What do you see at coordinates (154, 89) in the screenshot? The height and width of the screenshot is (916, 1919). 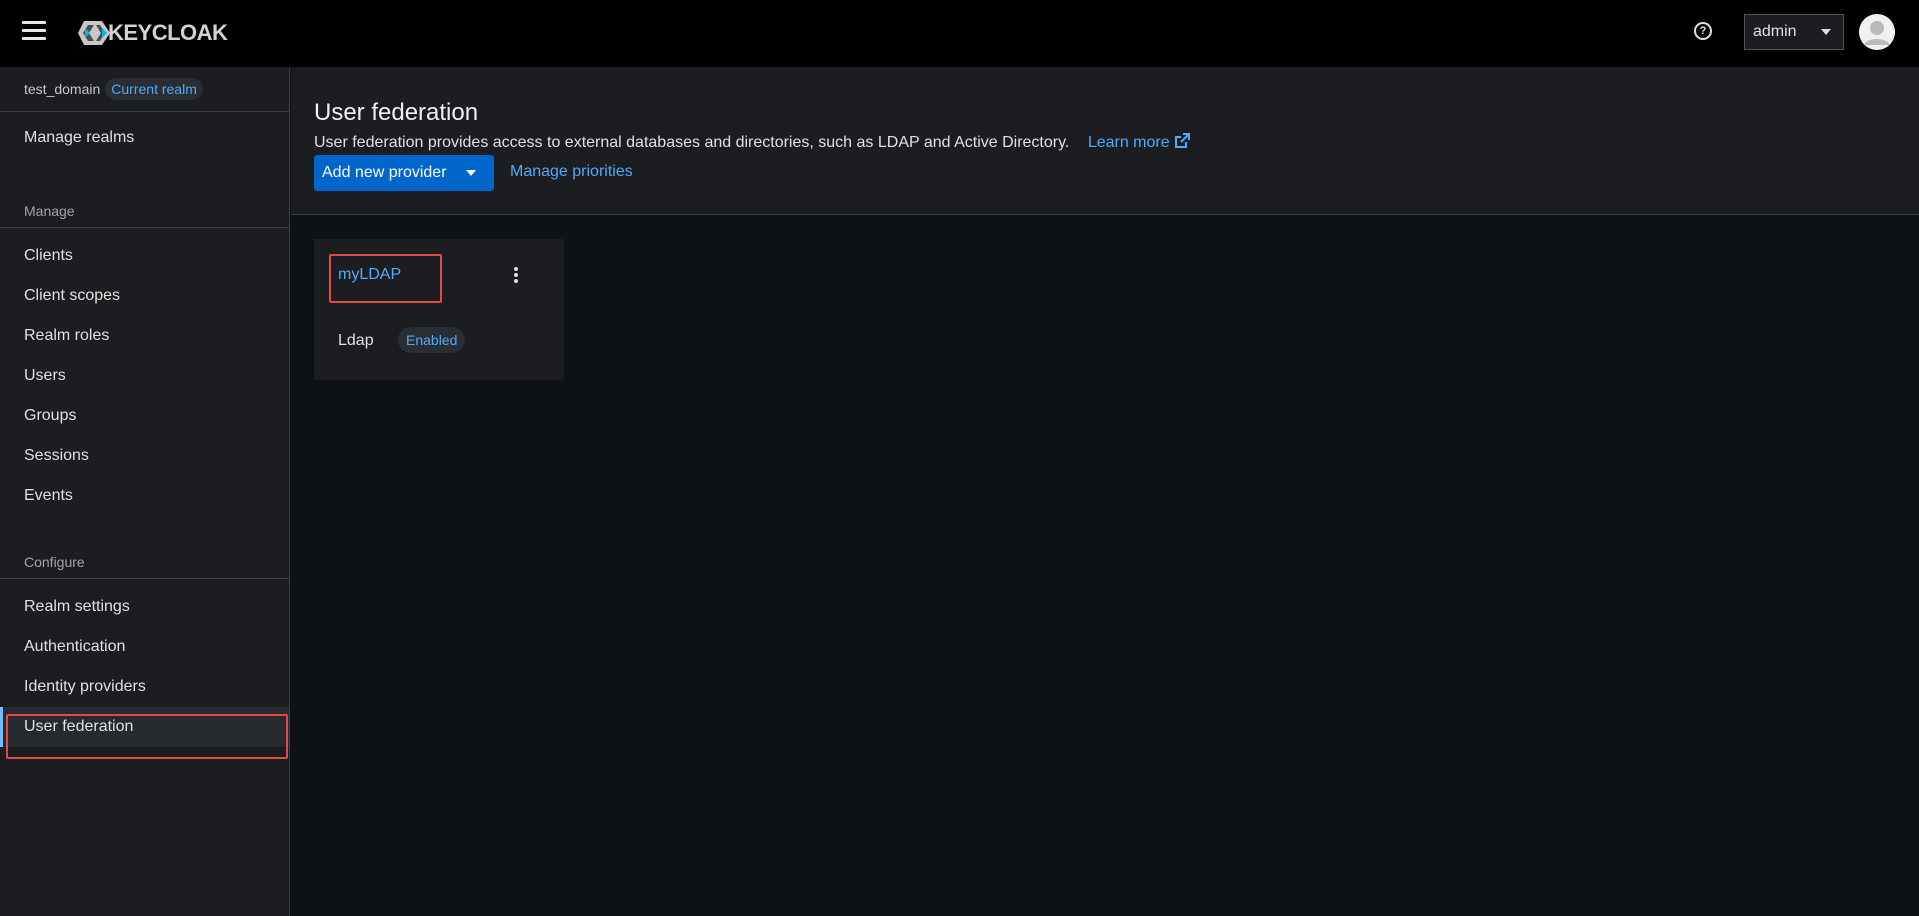 I see `current-realm-badge: Current realm` at bounding box center [154, 89].